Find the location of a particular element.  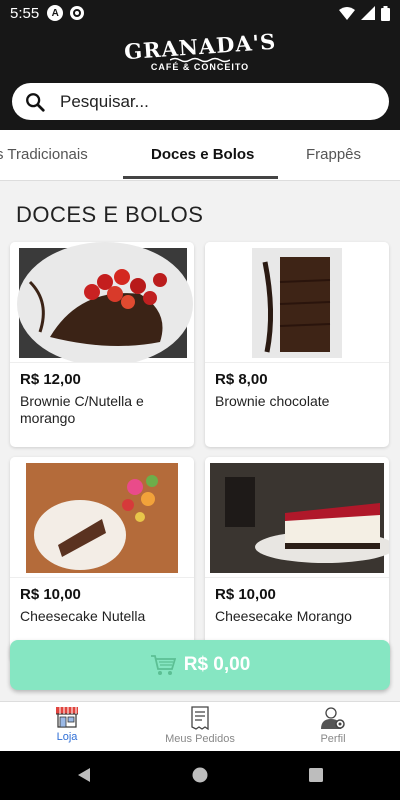

product-card: R$ 10,00 Cheesecake Morango is located at coordinates (297, 559).